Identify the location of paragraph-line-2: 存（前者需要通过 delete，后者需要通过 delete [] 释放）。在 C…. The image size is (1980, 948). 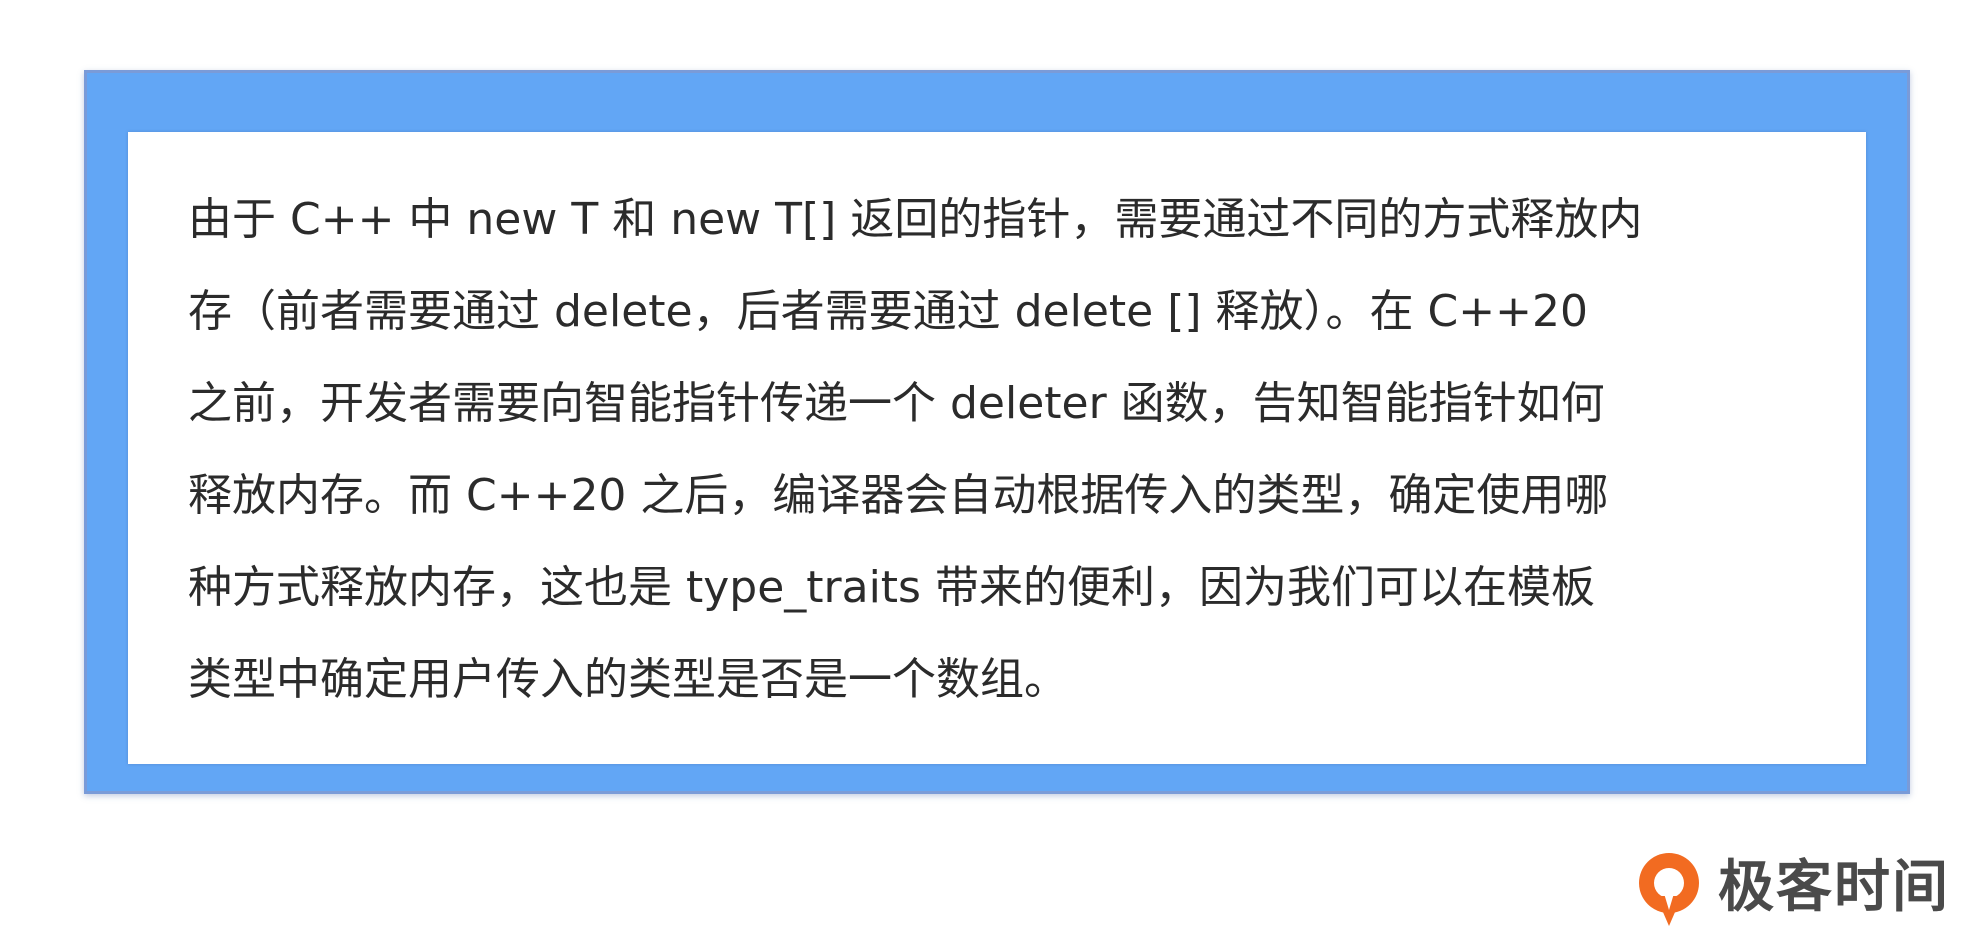
(888, 311).